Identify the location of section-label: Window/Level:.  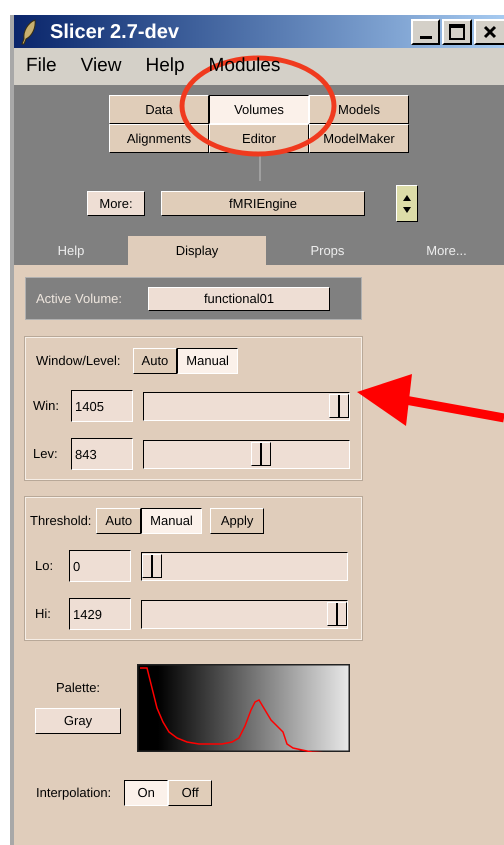
(78, 361).